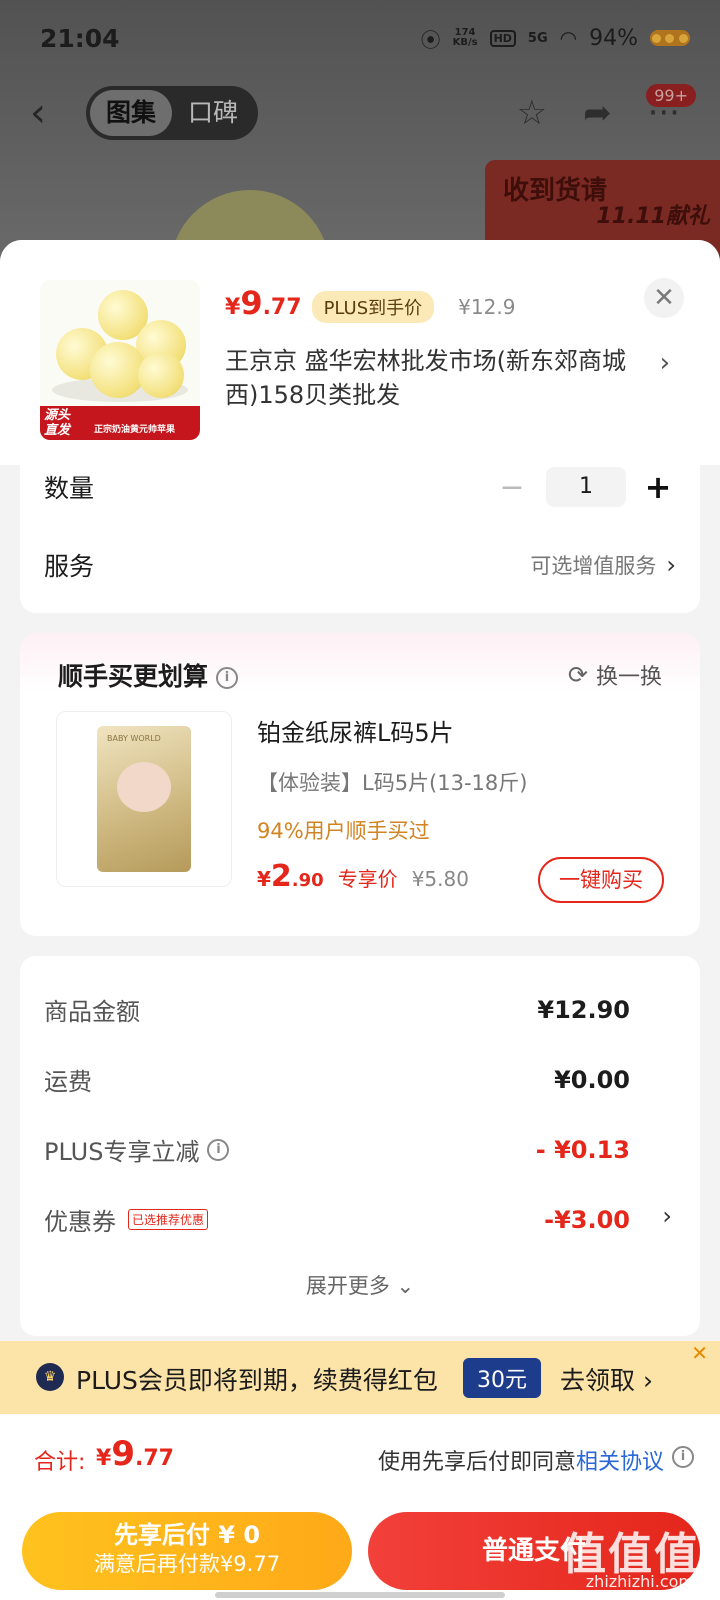  Describe the element at coordinates (568, 38) in the screenshot. I see `wifi-icon: ◠` at that location.